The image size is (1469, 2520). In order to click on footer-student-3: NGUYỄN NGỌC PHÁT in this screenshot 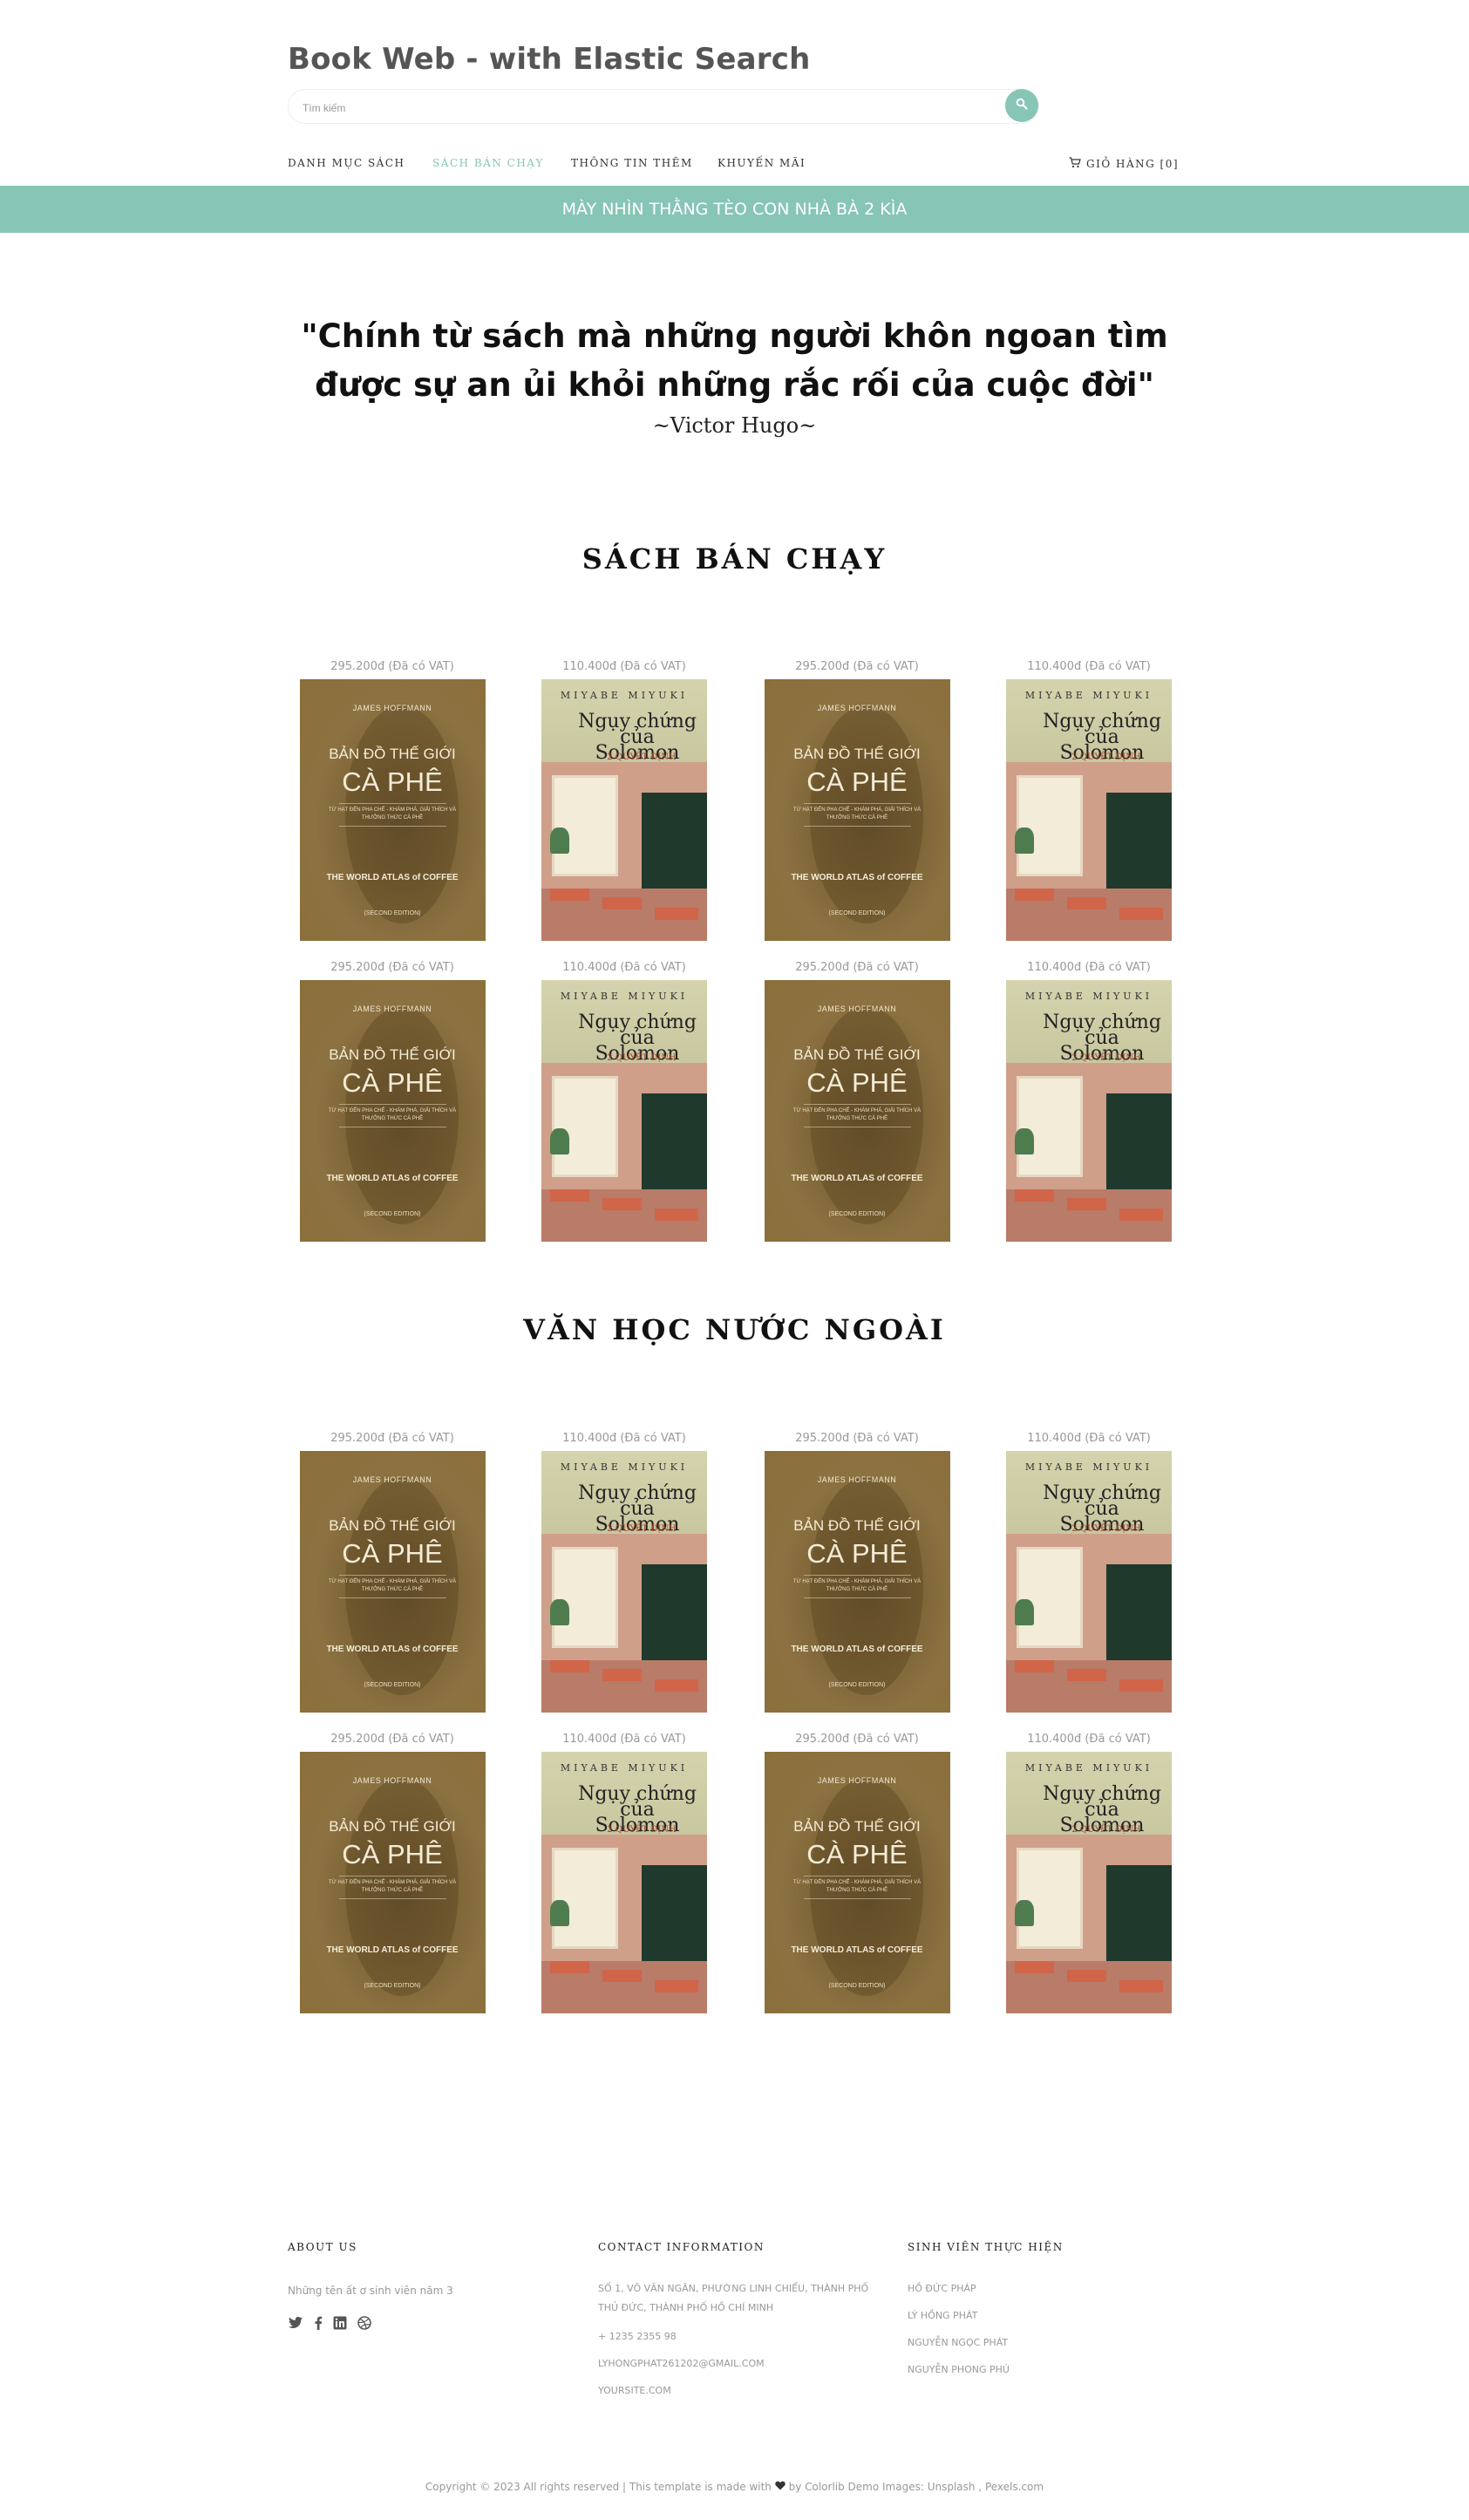, I will do `click(958, 2343)`.